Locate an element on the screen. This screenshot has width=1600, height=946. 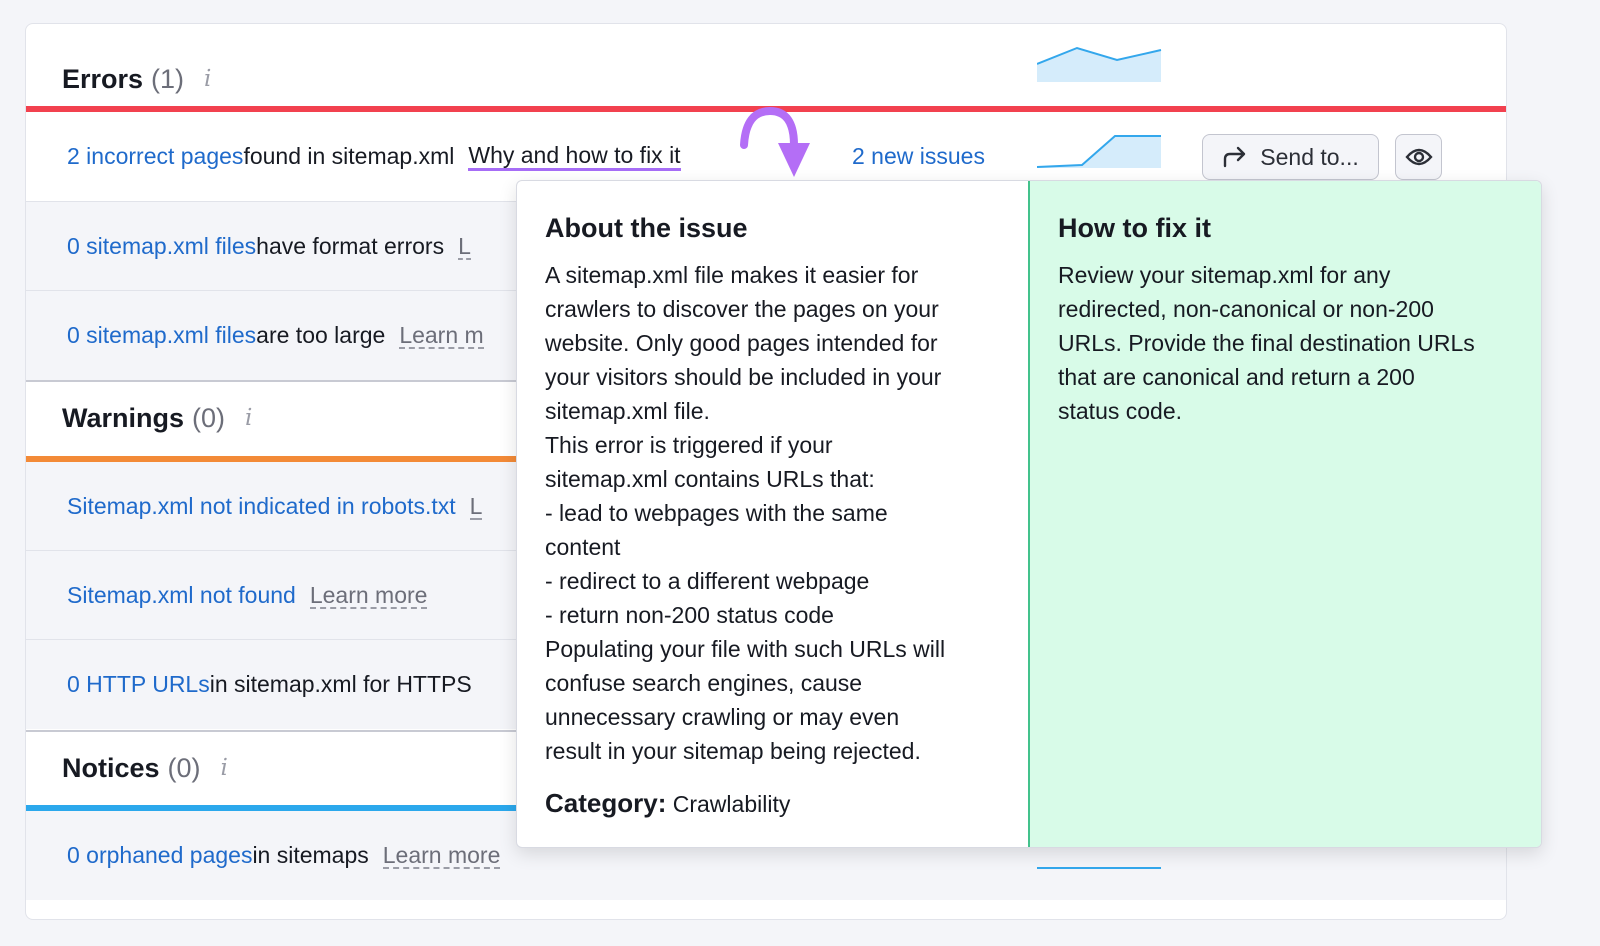
warnings-title: Warnings is located at coordinates (123, 417).